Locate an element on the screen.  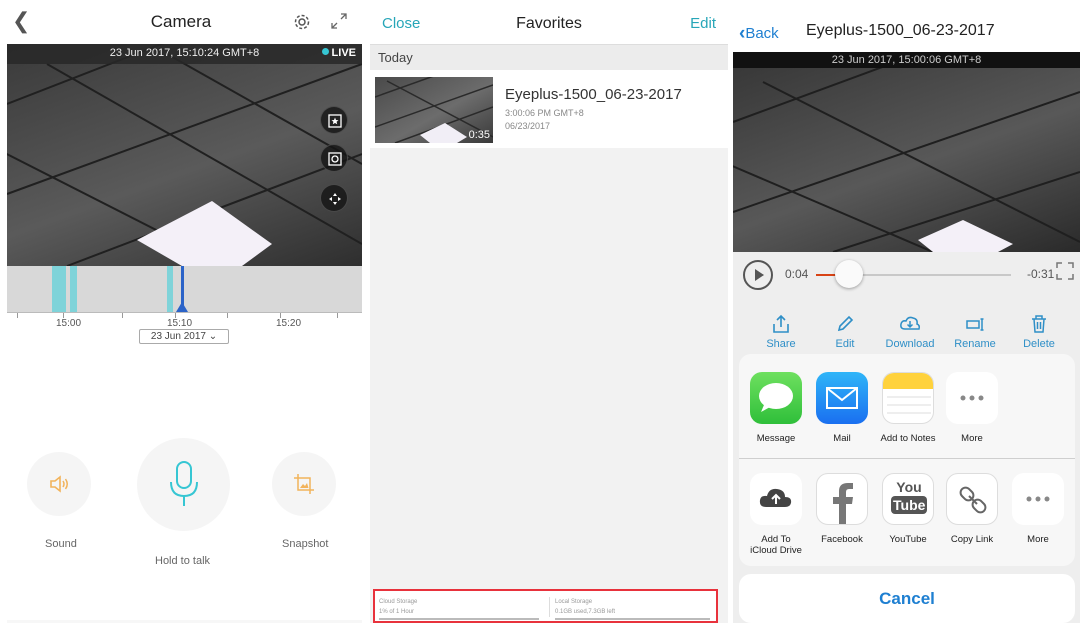
local-storage-title: Local Storage is located at coordinates (574, 602).